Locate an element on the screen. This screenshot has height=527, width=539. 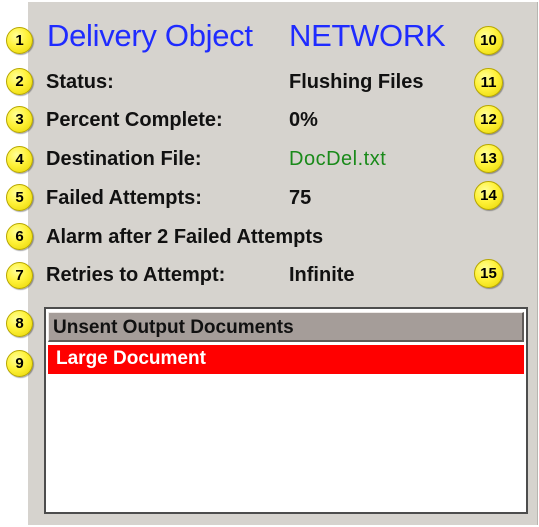
destination-file-value: DocDel.txt is located at coordinates (338, 159).